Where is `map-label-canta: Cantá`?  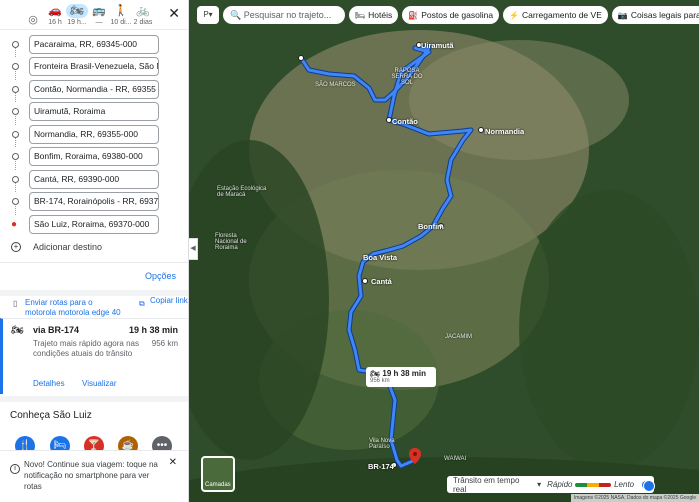
map-label-canta: Cantá is located at coordinates (381, 281).